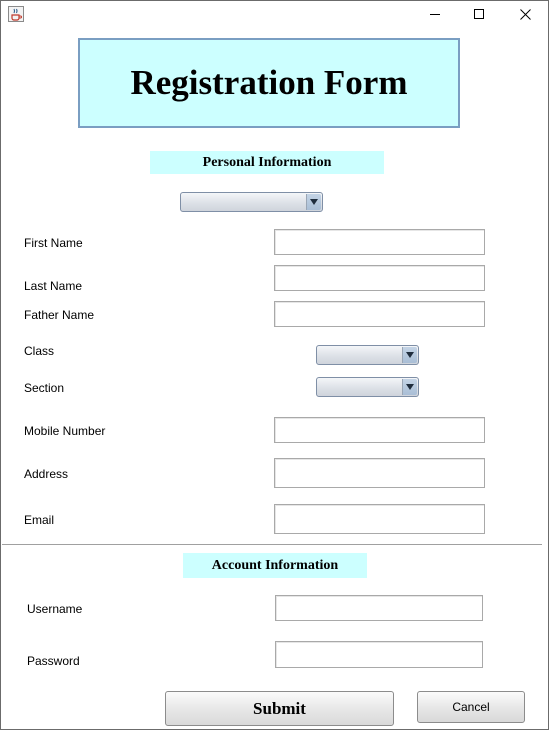  I want to click on address-field, so click(379, 473).